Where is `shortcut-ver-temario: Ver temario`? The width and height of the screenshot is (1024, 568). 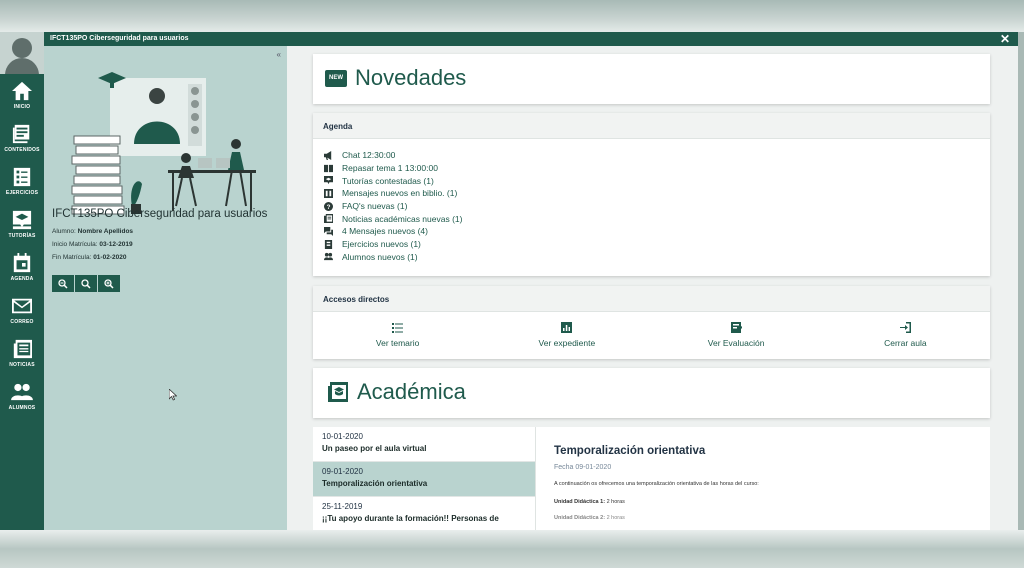 shortcut-ver-temario: Ver temario is located at coordinates (397, 335).